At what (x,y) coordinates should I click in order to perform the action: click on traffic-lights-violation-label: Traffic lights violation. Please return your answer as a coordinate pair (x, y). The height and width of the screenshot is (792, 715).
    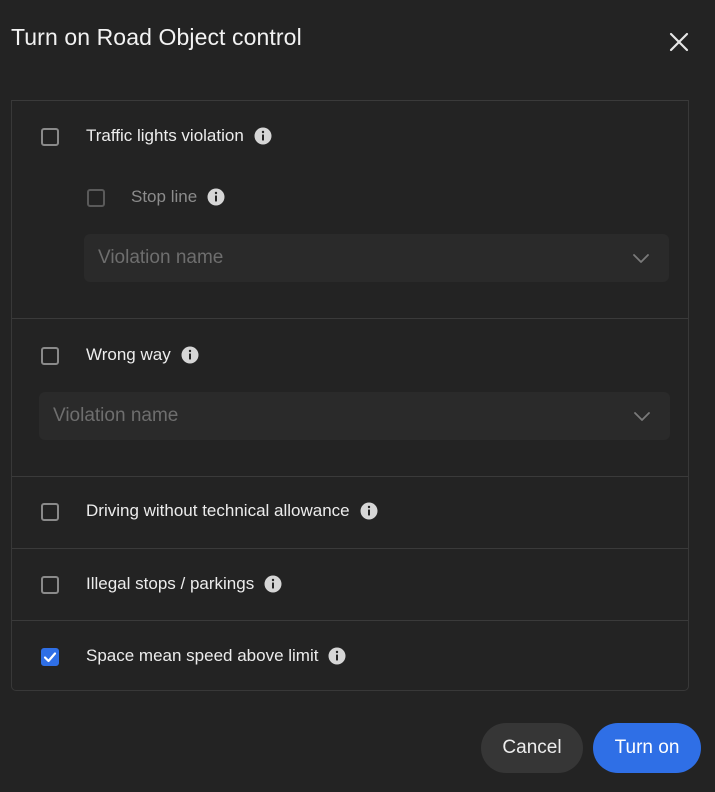
    Looking at the image, I should click on (165, 135).